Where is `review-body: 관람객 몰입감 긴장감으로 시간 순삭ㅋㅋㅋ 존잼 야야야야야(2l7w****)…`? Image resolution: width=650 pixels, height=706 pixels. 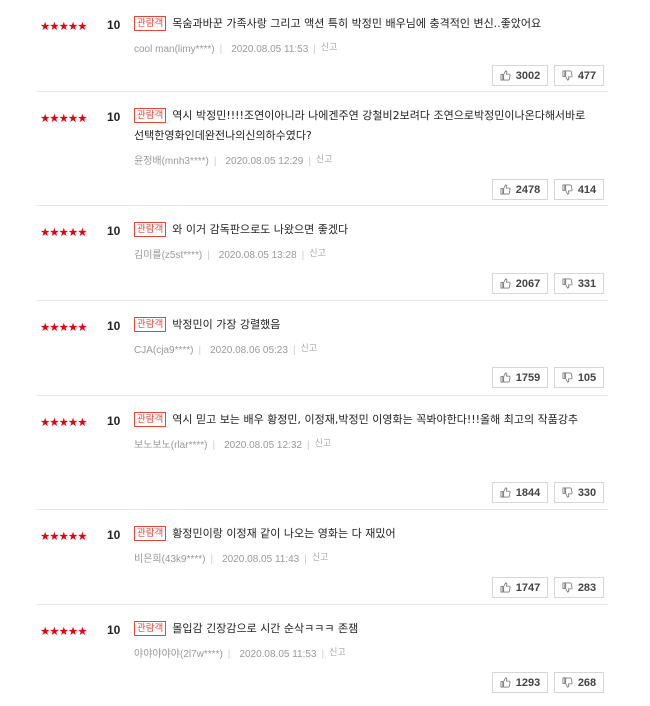
review-body: 관람객 몰입감 긴장감으로 시간 순삭ㅋㅋㅋ 존잼 야야야야야(2l7w****)… is located at coordinates (364, 639).